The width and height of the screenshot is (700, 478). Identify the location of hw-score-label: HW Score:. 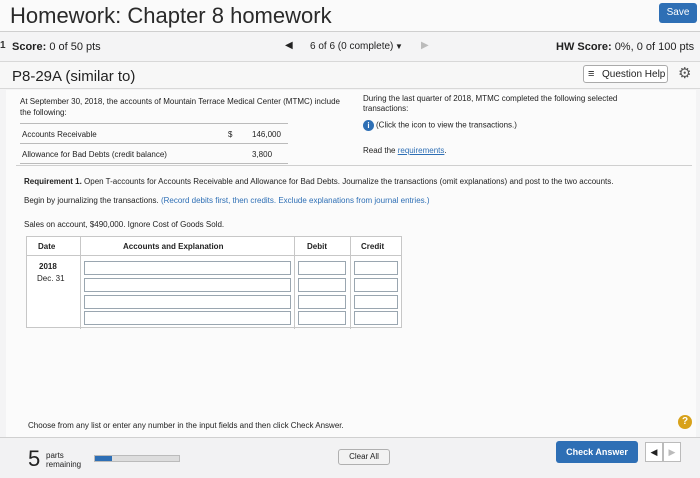
(584, 47).